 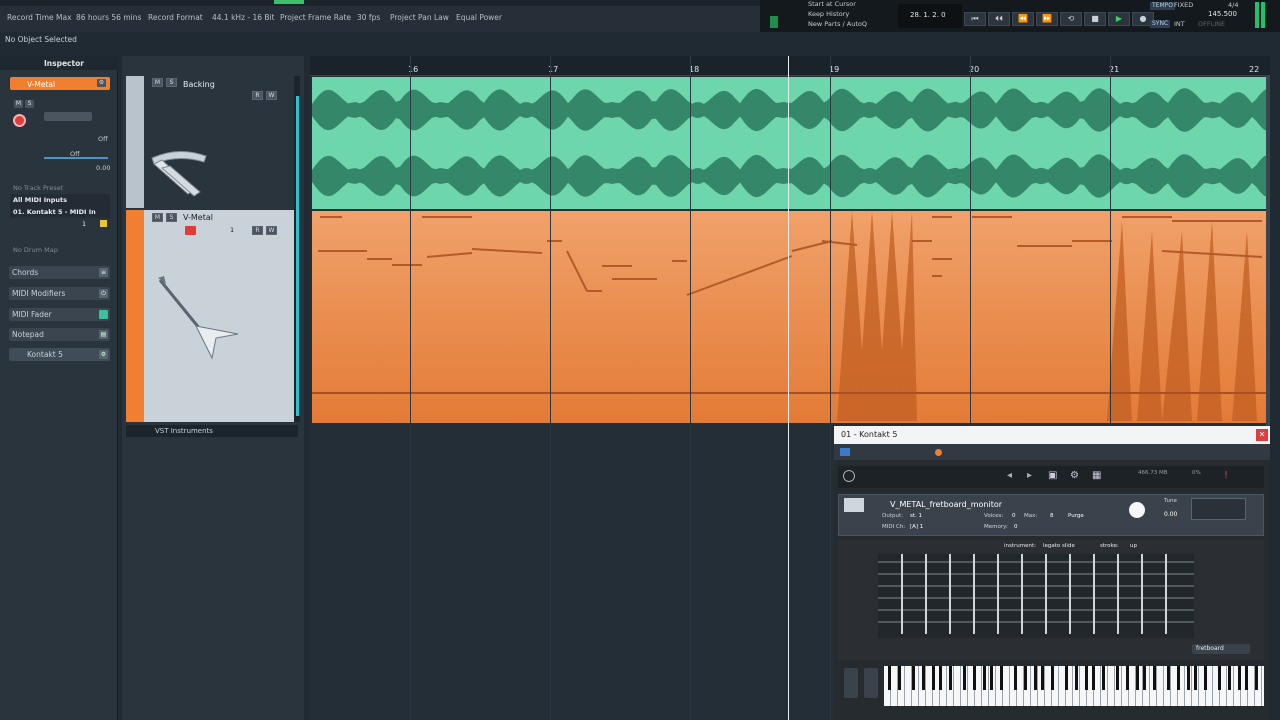 I want to click on section-chords-label: Chords, so click(x=25, y=272).